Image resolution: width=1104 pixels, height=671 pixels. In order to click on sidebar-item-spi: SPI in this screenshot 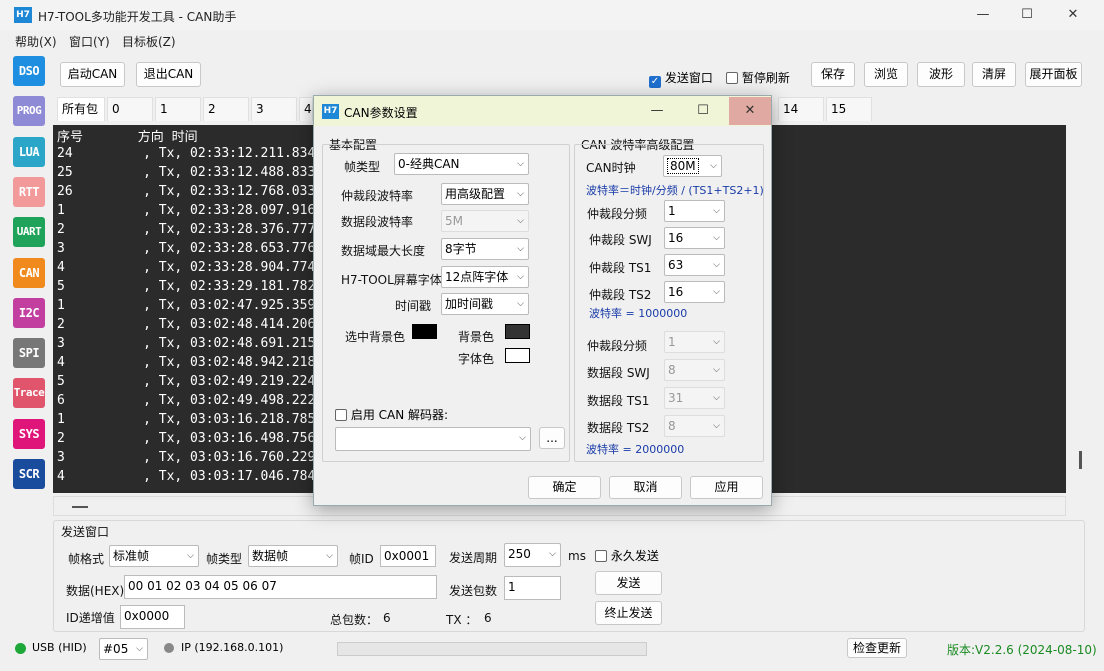, I will do `click(29, 353)`.